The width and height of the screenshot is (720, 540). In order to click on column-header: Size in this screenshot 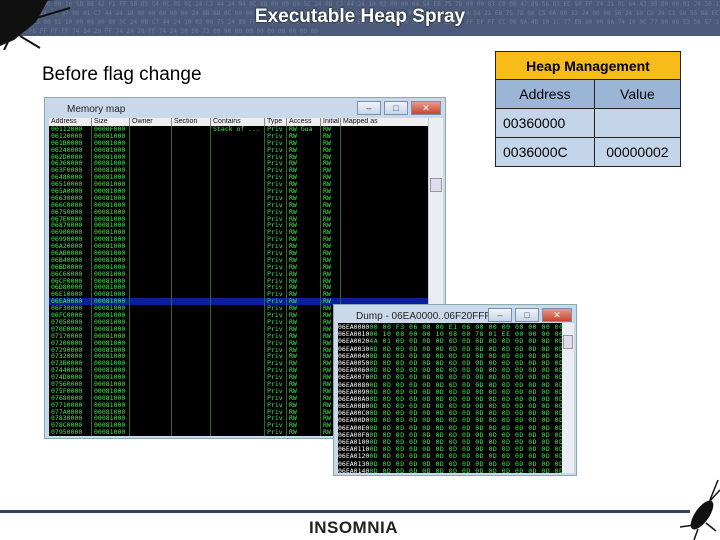, I will do `click(111, 122)`.